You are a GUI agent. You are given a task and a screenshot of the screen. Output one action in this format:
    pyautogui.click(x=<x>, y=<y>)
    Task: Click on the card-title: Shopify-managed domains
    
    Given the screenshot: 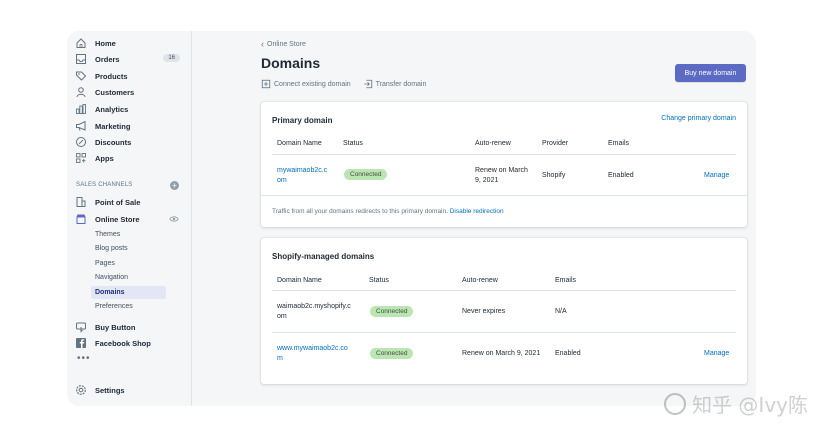 What is the action you would take?
    pyautogui.click(x=323, y=256)
    